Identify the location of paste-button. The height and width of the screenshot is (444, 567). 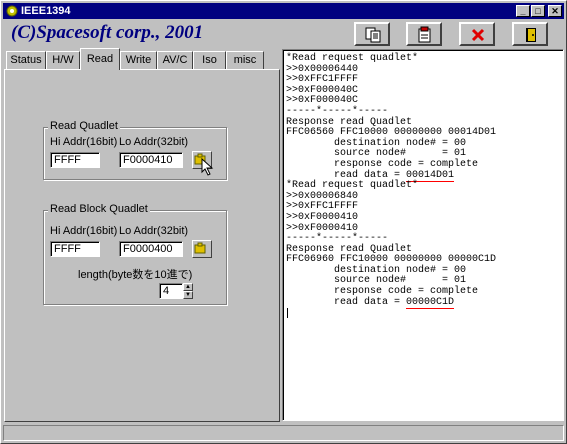
(424, 34).